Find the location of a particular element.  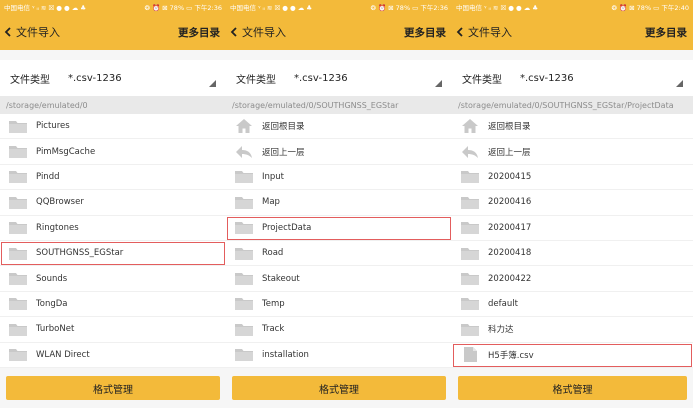

status-bar: 中国电信 ᵞ ᵢₗ ≋ ☒ ● ● ☁ ♣ ❂ ⏰ ⊠ 78% ▭ 下午2:40 is located at coordinates (572, 7).